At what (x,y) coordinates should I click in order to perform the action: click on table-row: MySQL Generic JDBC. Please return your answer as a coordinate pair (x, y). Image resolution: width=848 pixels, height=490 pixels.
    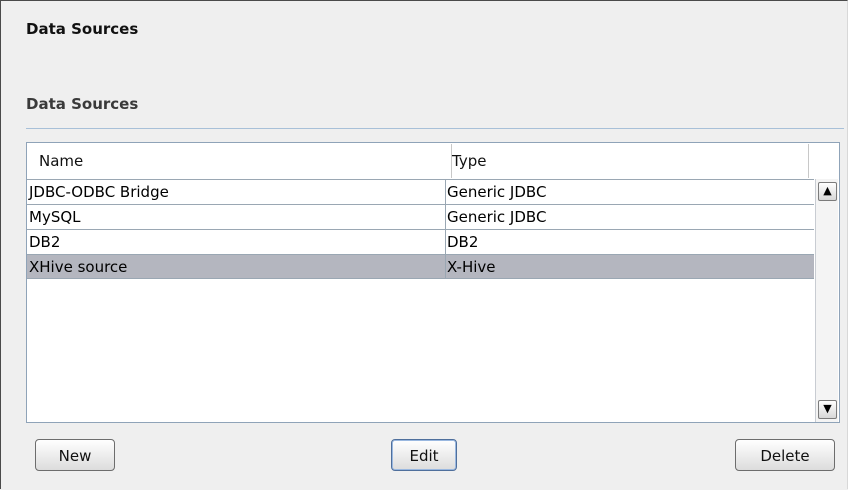
    Looking at the image, I should click on (420, 216).